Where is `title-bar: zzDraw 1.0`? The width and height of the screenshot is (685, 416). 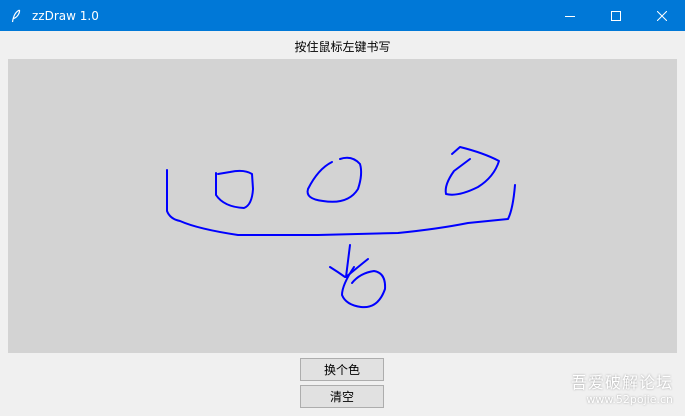 title-bar: zzDraw 1.0 is located at coordinates (342, 15).